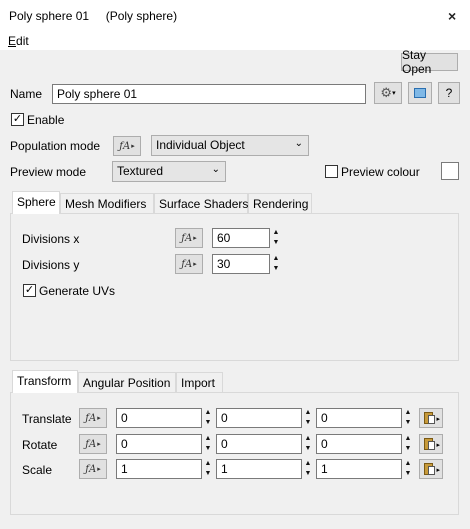  Describe the element at coordinates (394, 93) in the screenshot. I see `dropdown-triangle-icon: ▾` at that location.